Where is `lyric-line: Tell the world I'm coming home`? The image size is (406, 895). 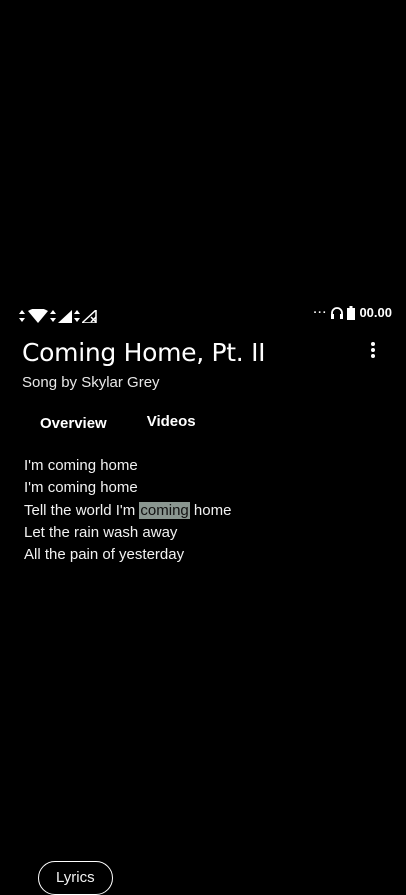
lyric-line: Tell the world I'm coming home is located at coordinates (127, 511).